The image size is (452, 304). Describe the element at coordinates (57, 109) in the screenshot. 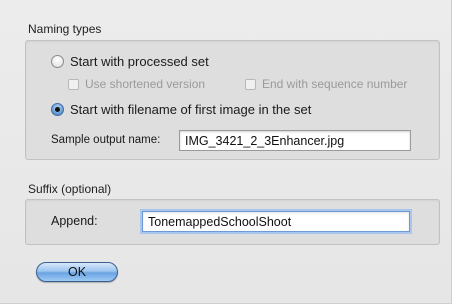

I see `filename-radio` at that location.